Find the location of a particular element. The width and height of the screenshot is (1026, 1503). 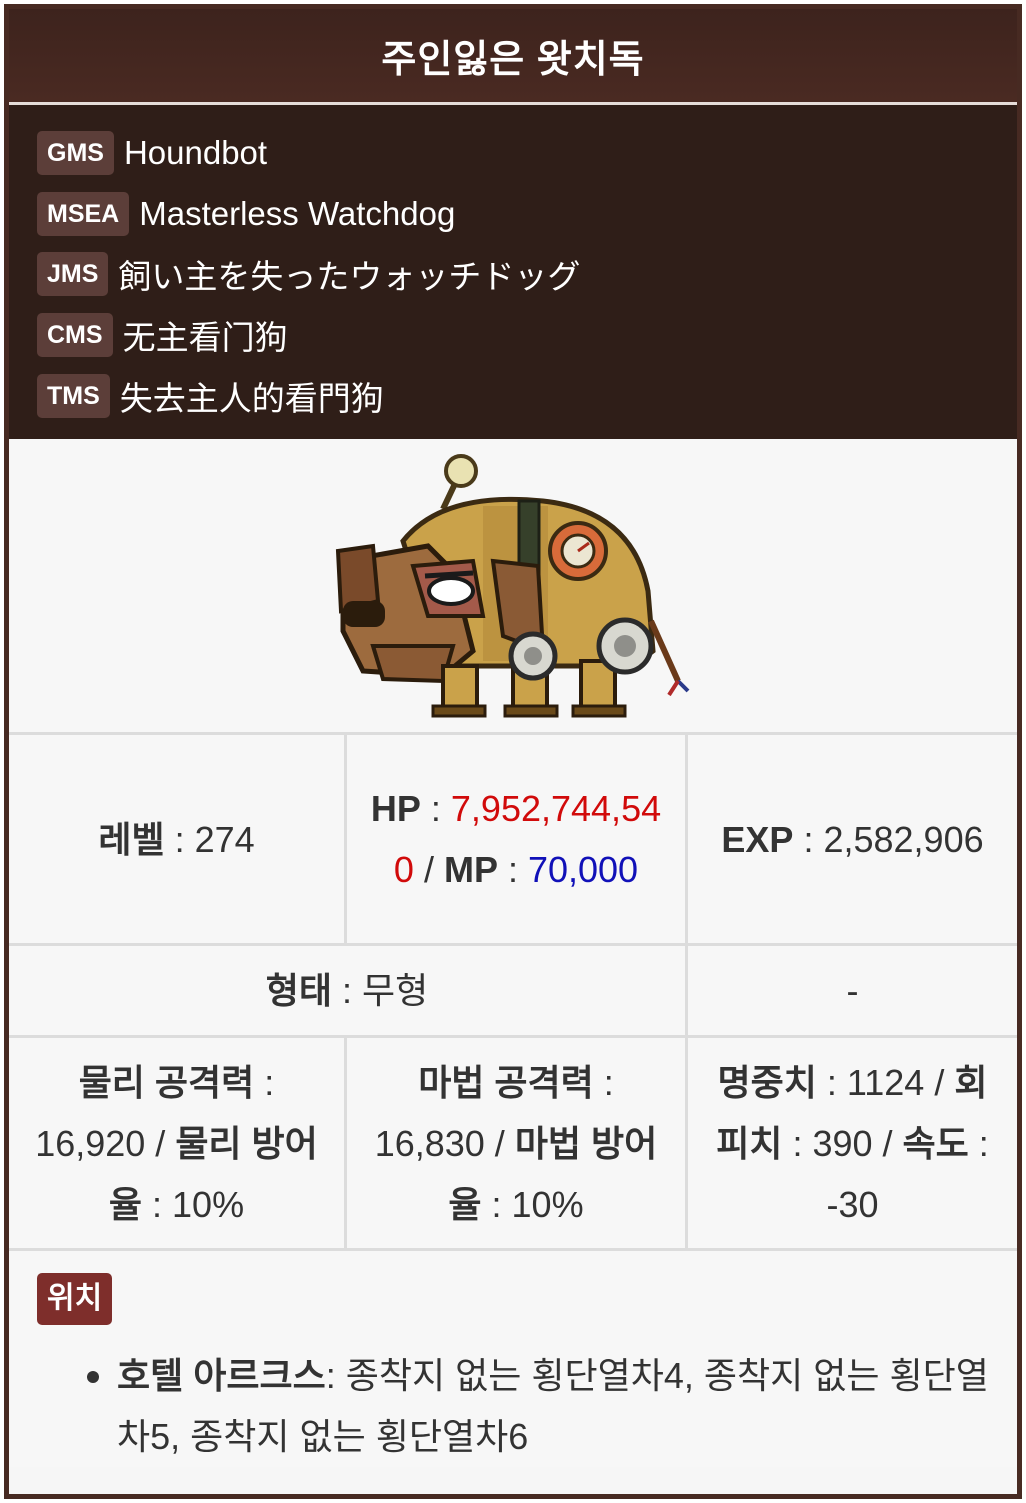

empty-value: - is located at coordinates (852, 990).